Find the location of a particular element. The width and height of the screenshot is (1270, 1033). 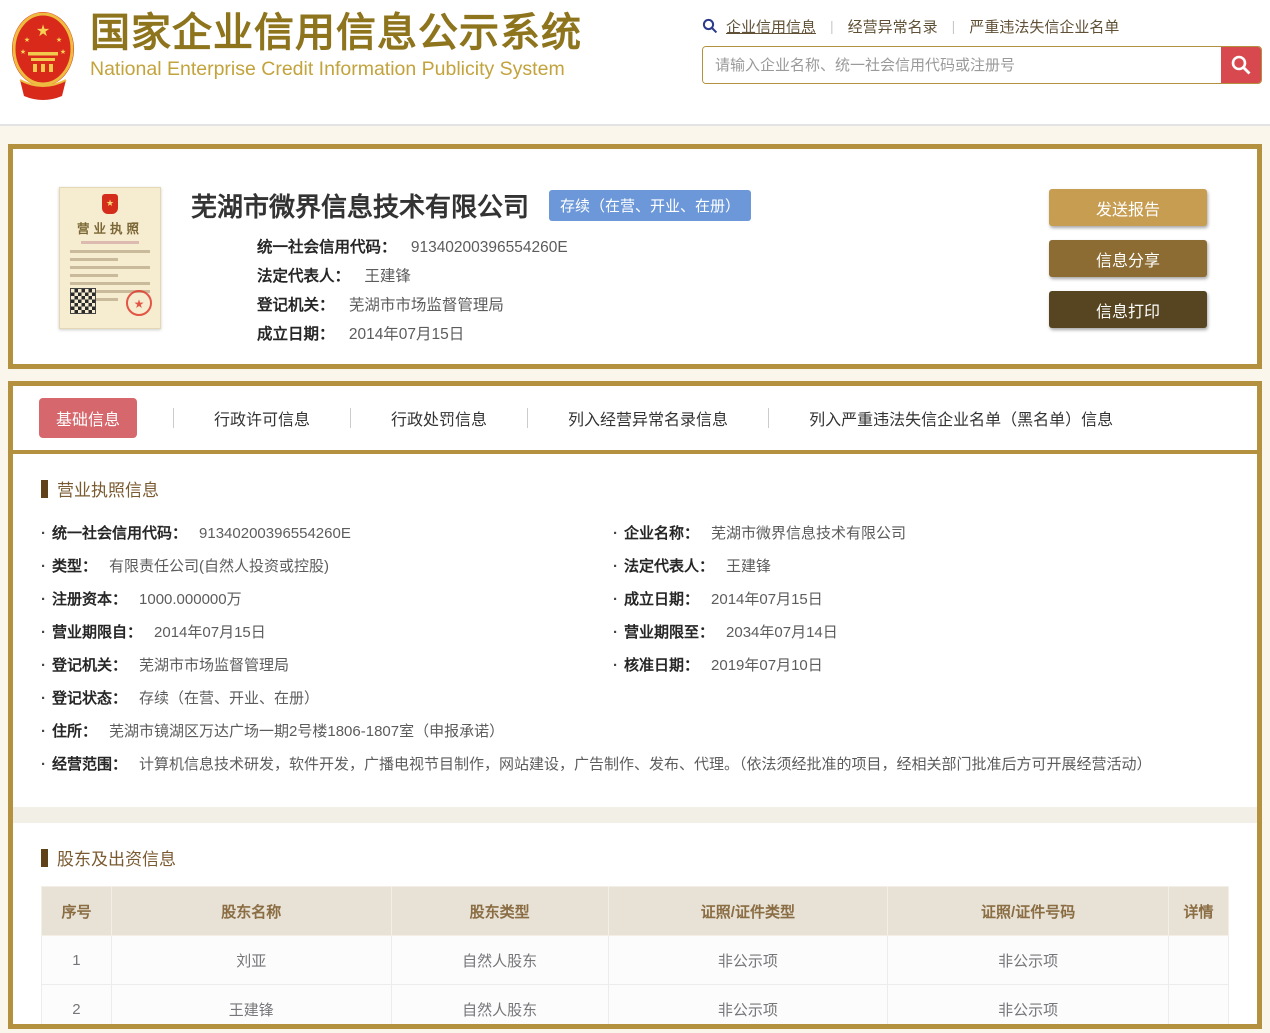

field-row: 营业期限至： 2034年07月14日 is located at coordinates (921, 632).